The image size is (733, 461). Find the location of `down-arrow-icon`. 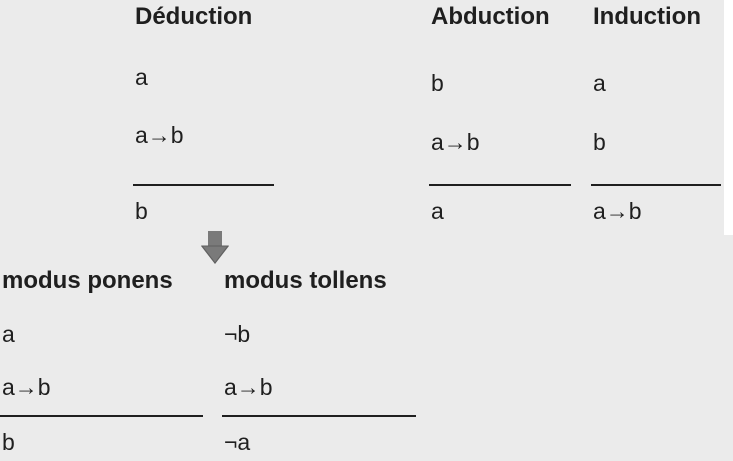

down-arrow-icon is located at coordinates (215, 247).